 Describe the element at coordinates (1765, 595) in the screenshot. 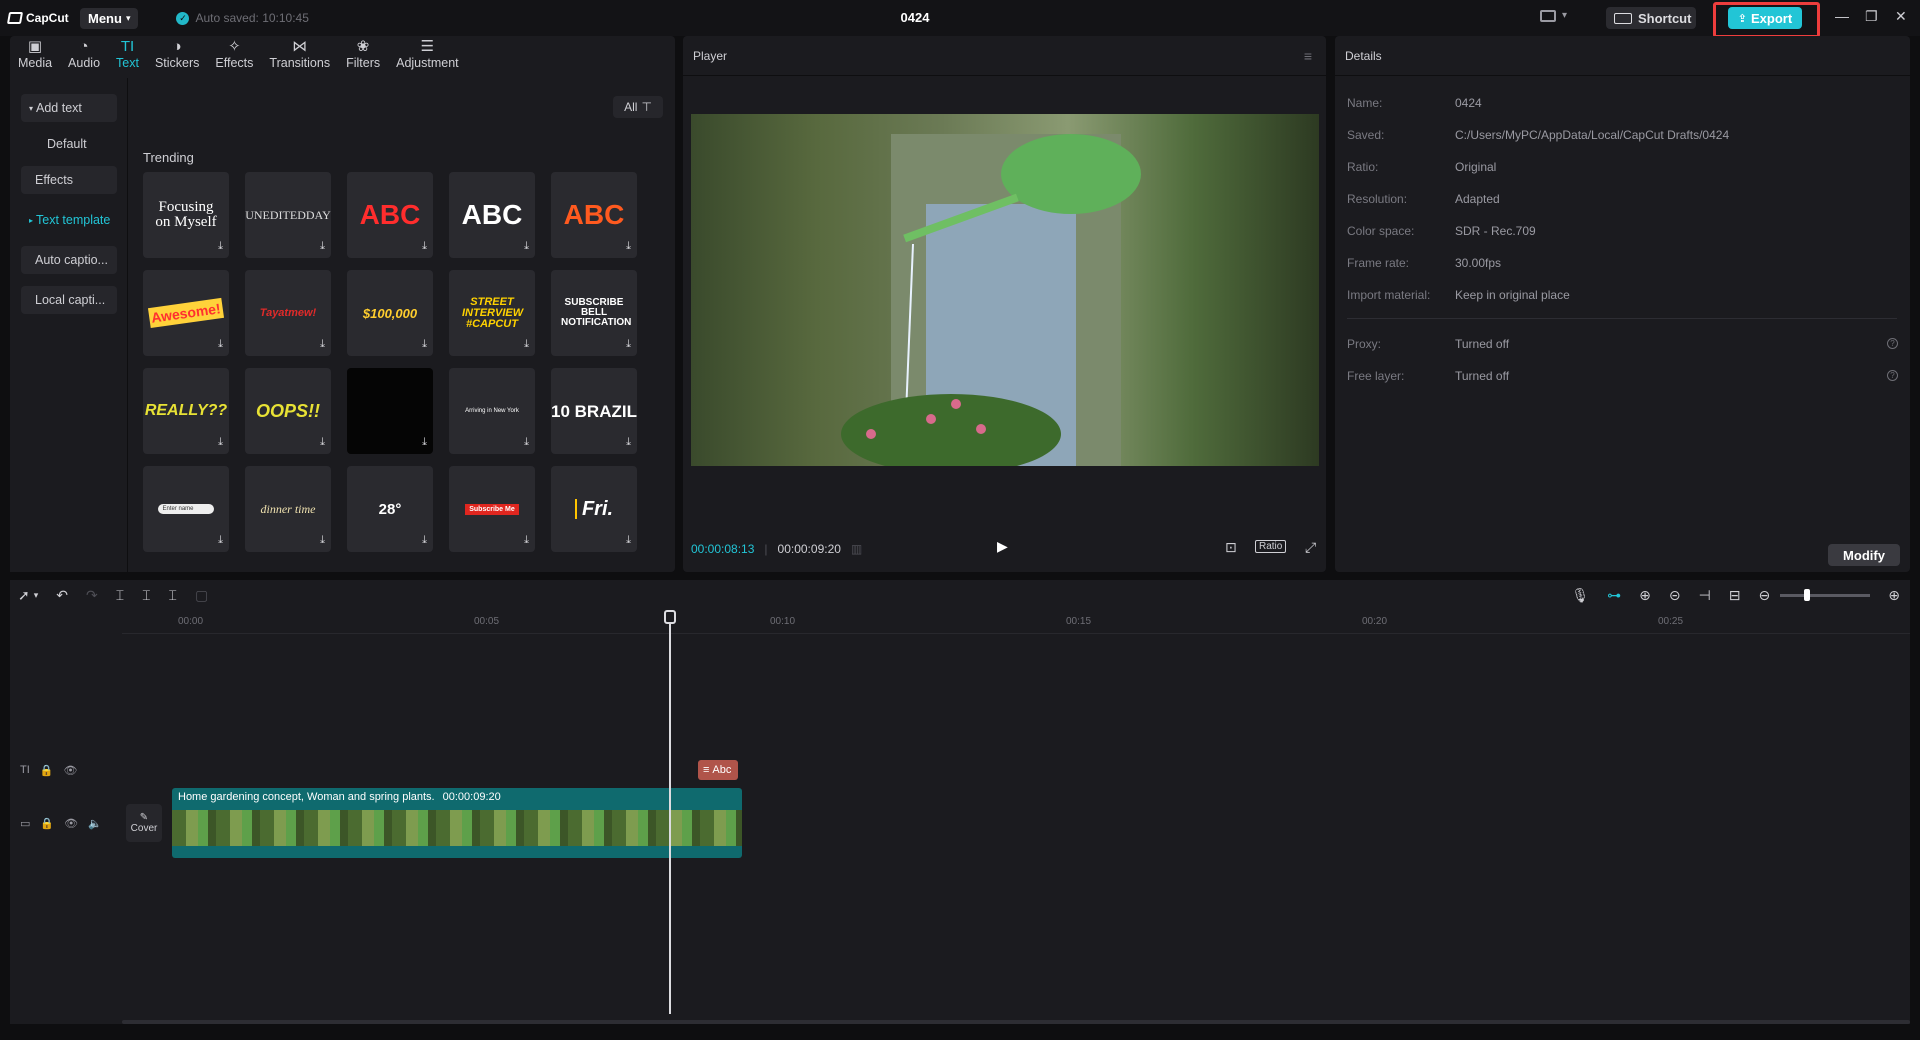

I see `zoom-out-icon: ⊖` at that location.